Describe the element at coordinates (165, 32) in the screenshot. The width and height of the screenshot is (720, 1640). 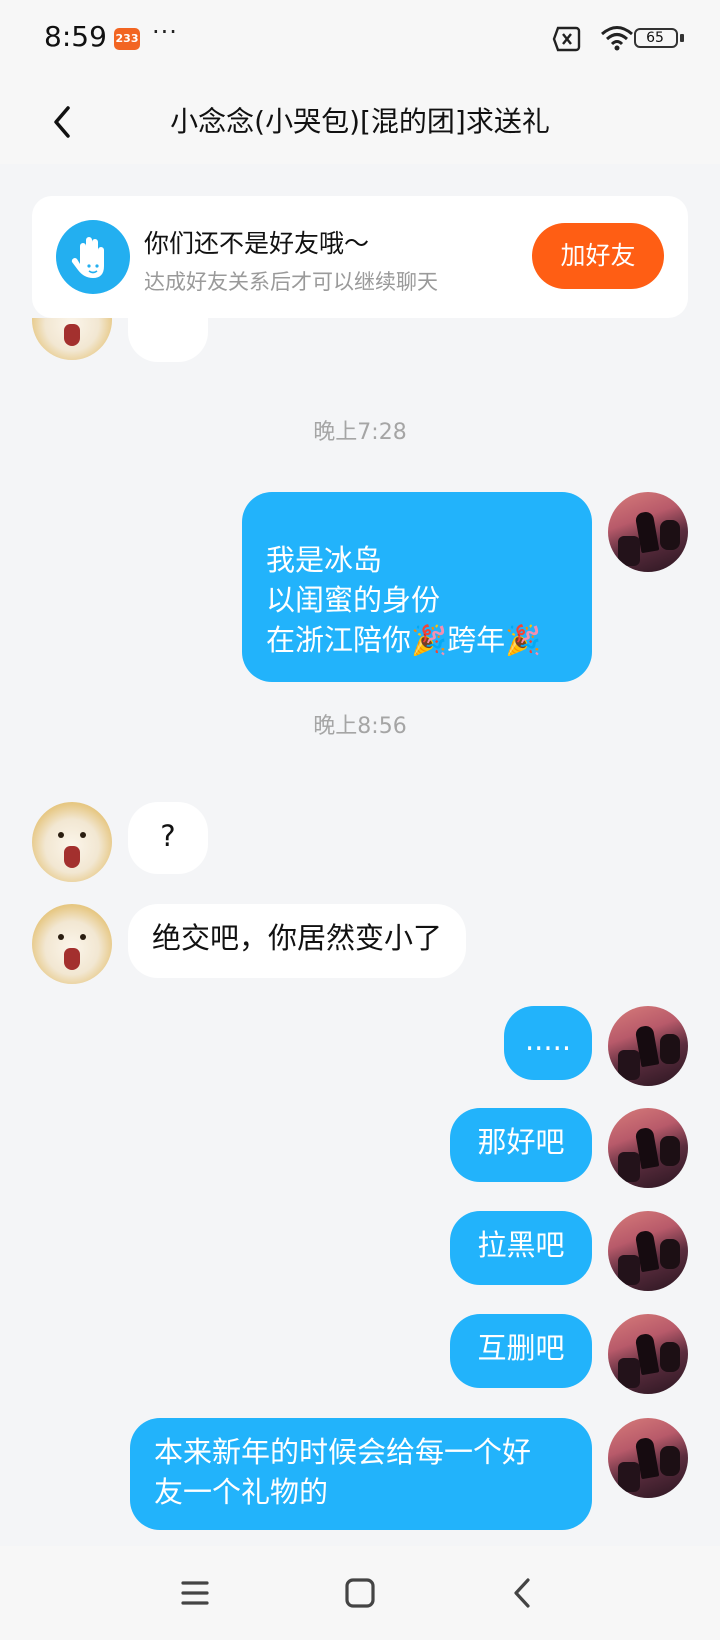
I see `more-notifications-icon: ···` at that location.